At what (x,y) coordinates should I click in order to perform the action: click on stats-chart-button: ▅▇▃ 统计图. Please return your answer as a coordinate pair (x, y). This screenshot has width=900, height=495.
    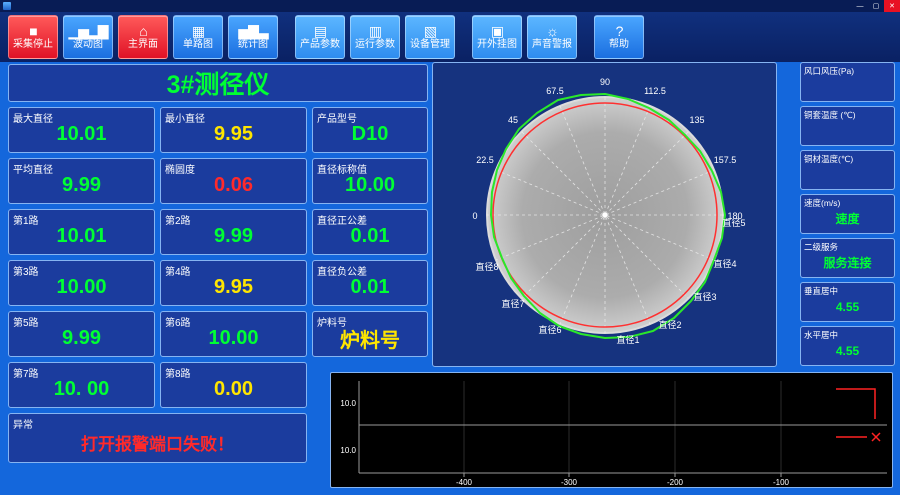
    Looking at the image, I should click on (253, 37).